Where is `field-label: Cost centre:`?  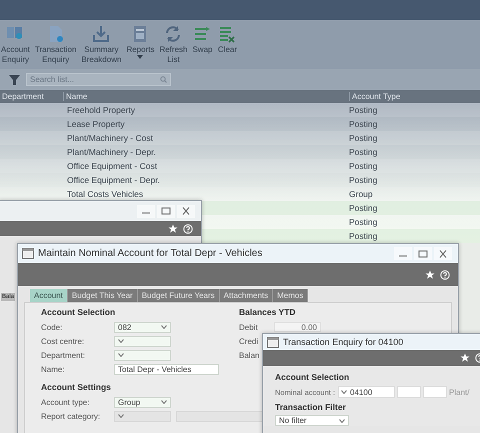 field-label: Cost centre: is located at coordinates (63, 341).